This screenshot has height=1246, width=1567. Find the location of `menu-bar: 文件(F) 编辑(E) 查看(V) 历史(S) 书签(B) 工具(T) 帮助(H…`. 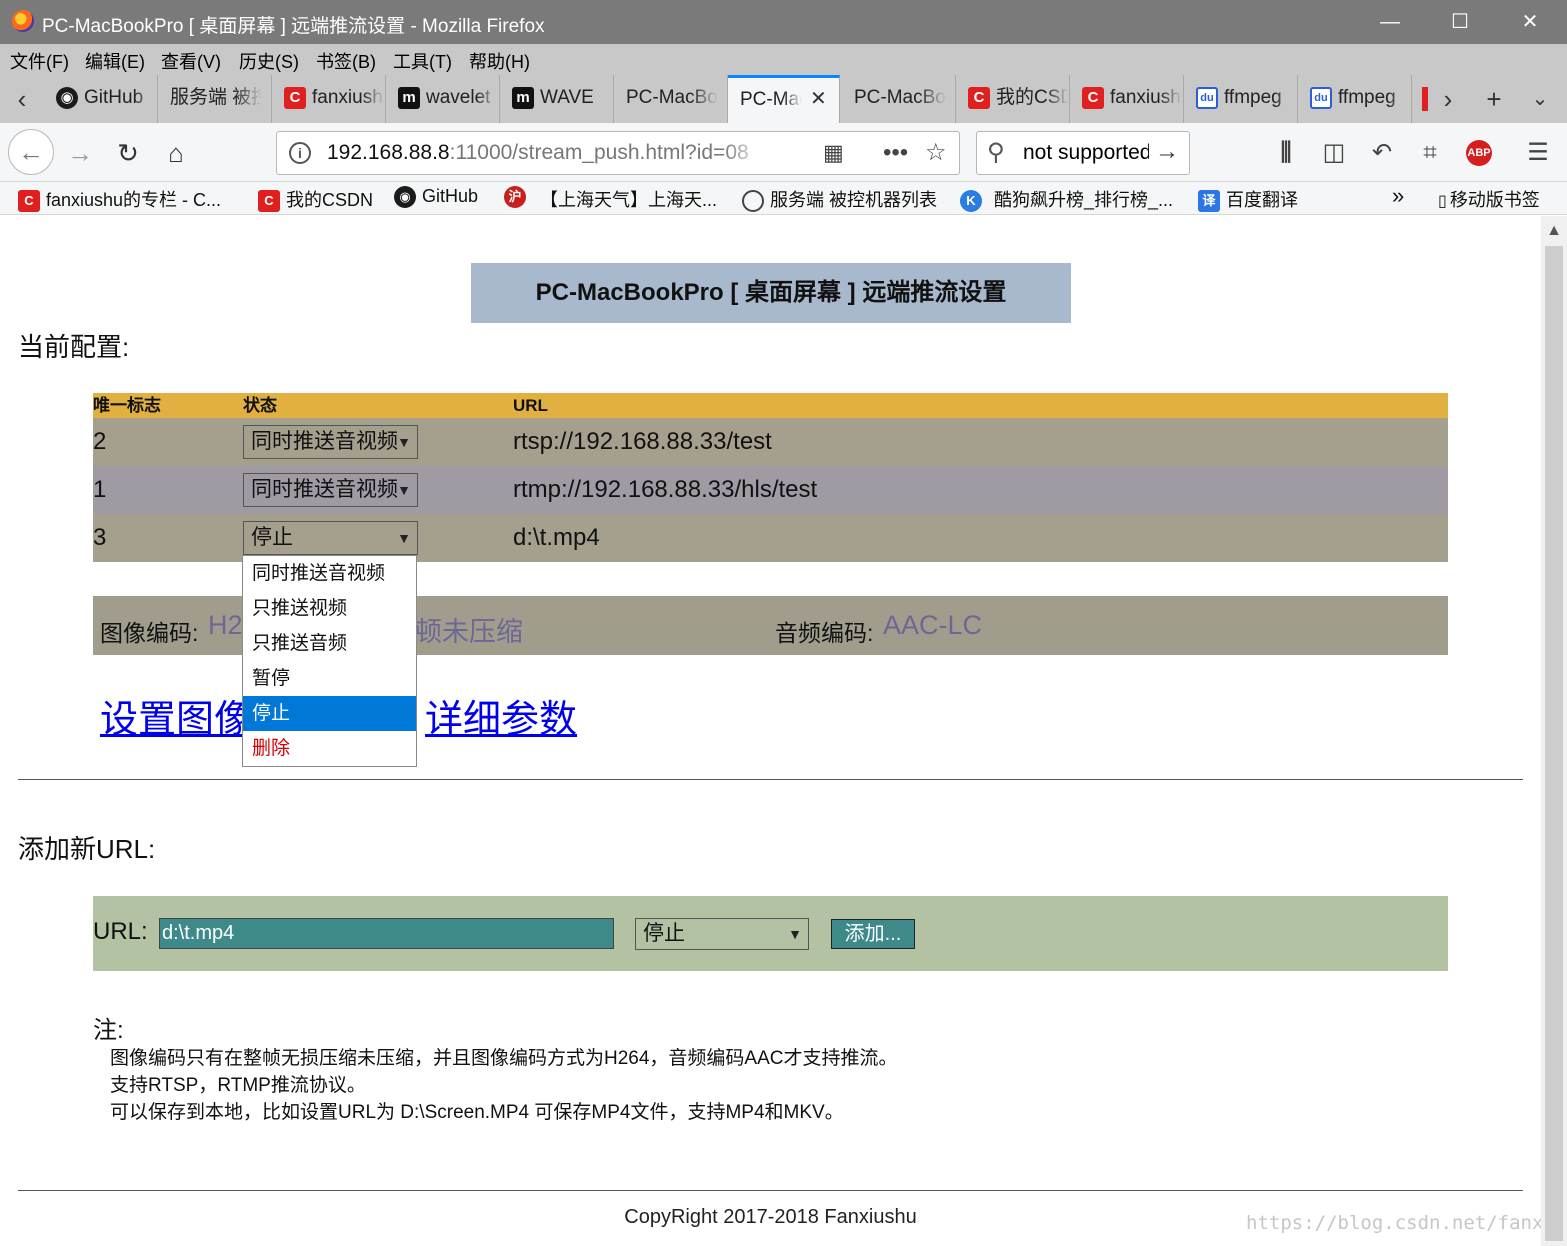

menu-bar: 文件(F) 编辑(E) 查看(V) 历史(S) 书签(B) 工具(T) 帮助(H… is located at coordinates (783, 59).